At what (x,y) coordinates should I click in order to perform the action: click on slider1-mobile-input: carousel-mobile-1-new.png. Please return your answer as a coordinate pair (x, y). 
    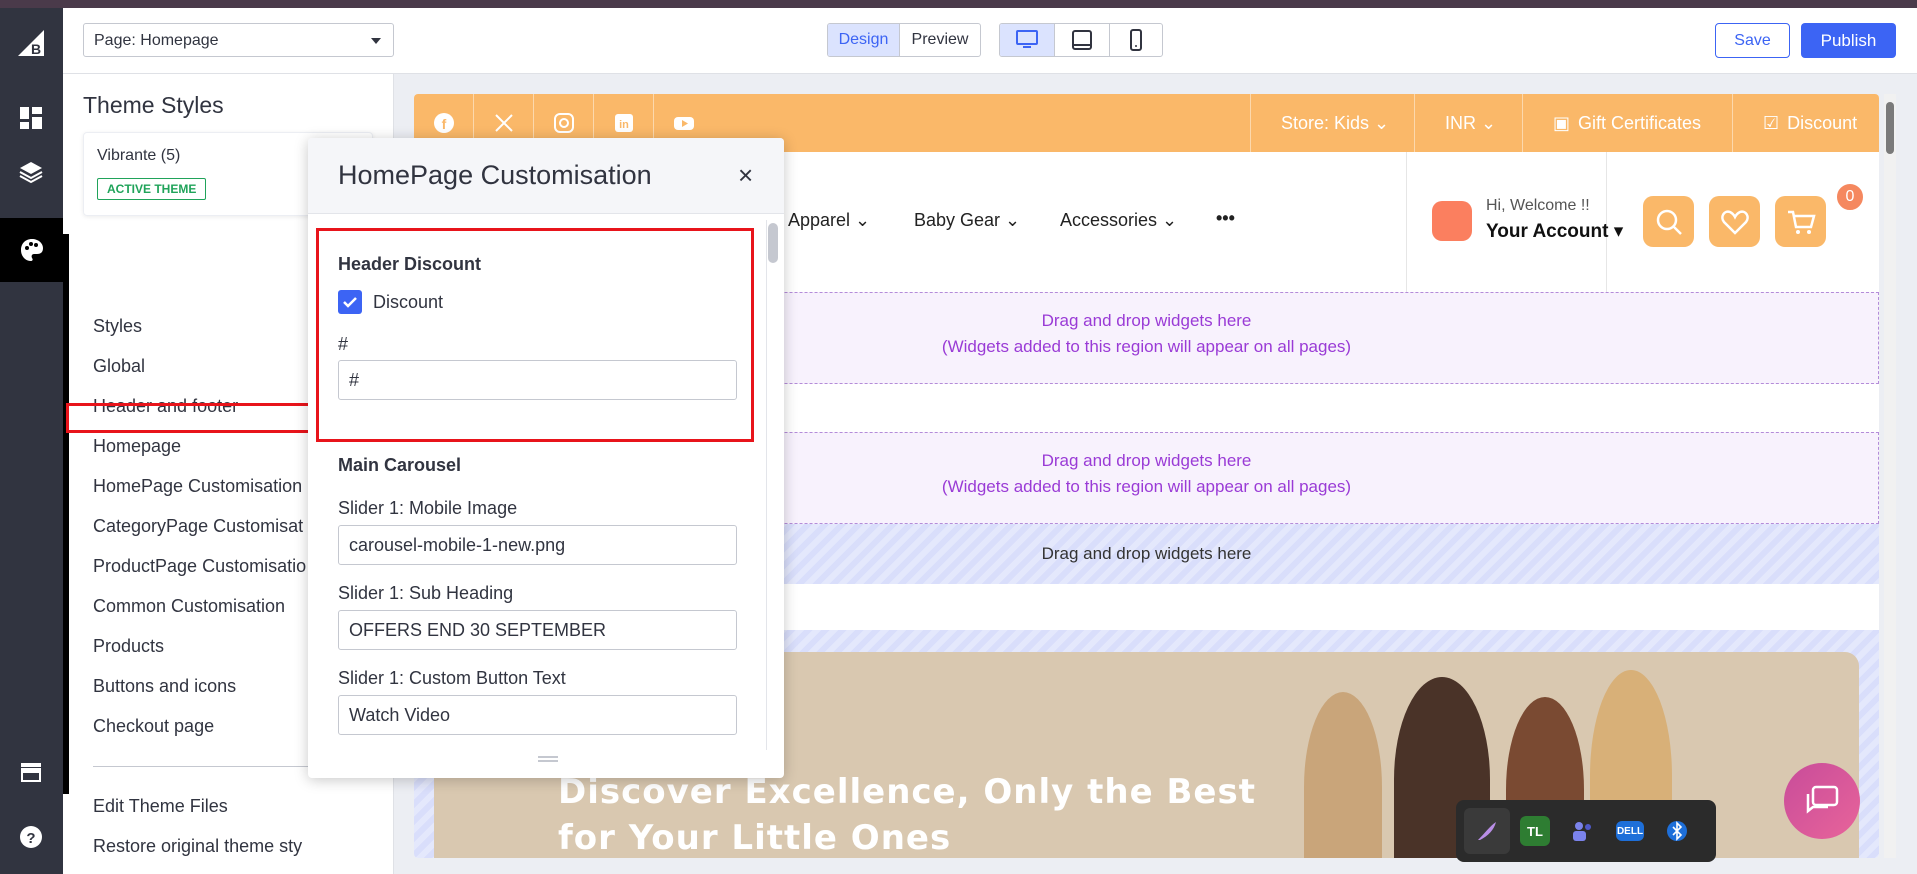
    Looking at the image, I should click on (537, 545).